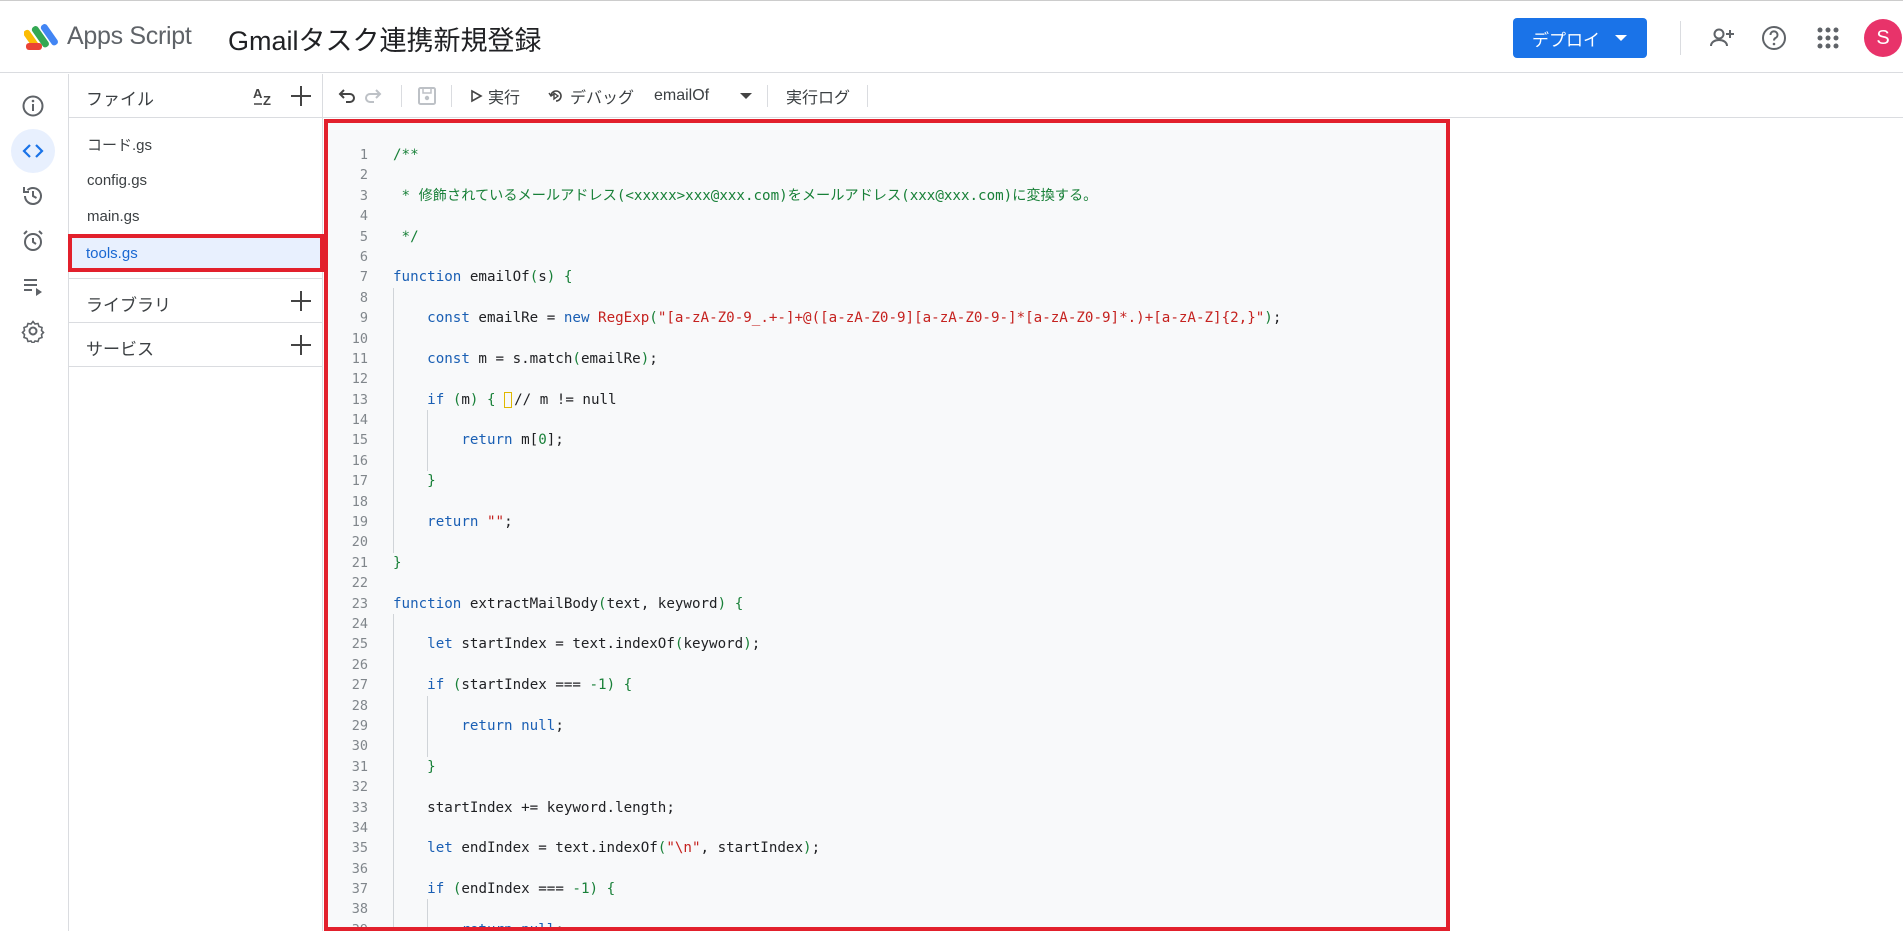  What do you see at coordinates (477, 96) in the screenshot?
I see `play-icon` at bounding box center [477, 96].